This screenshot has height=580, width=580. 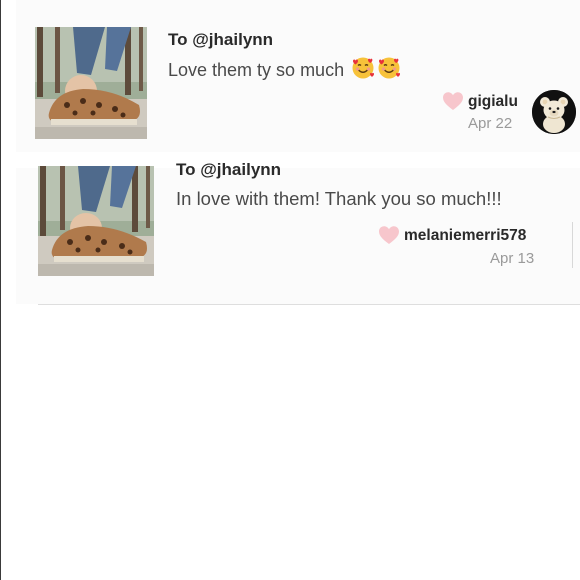 I want to click on avatar, so click(x=554, y=112).